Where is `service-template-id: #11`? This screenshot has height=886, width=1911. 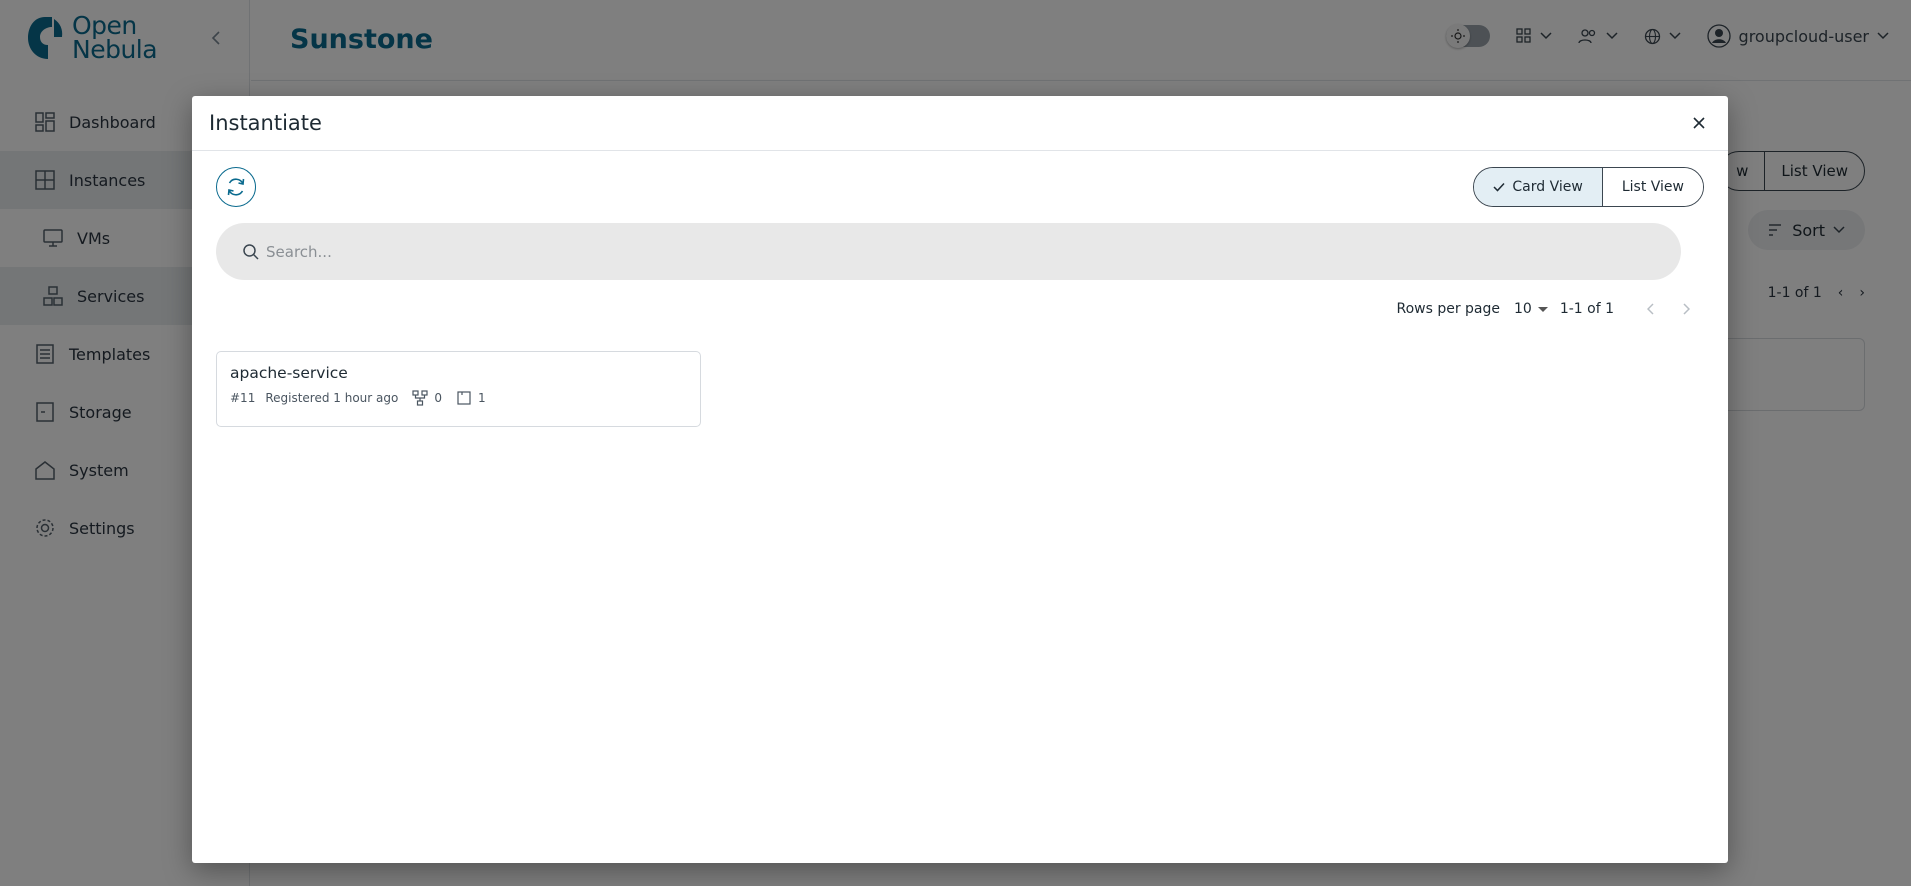 service-template-id: #11 is located at coordinates (243, 398).